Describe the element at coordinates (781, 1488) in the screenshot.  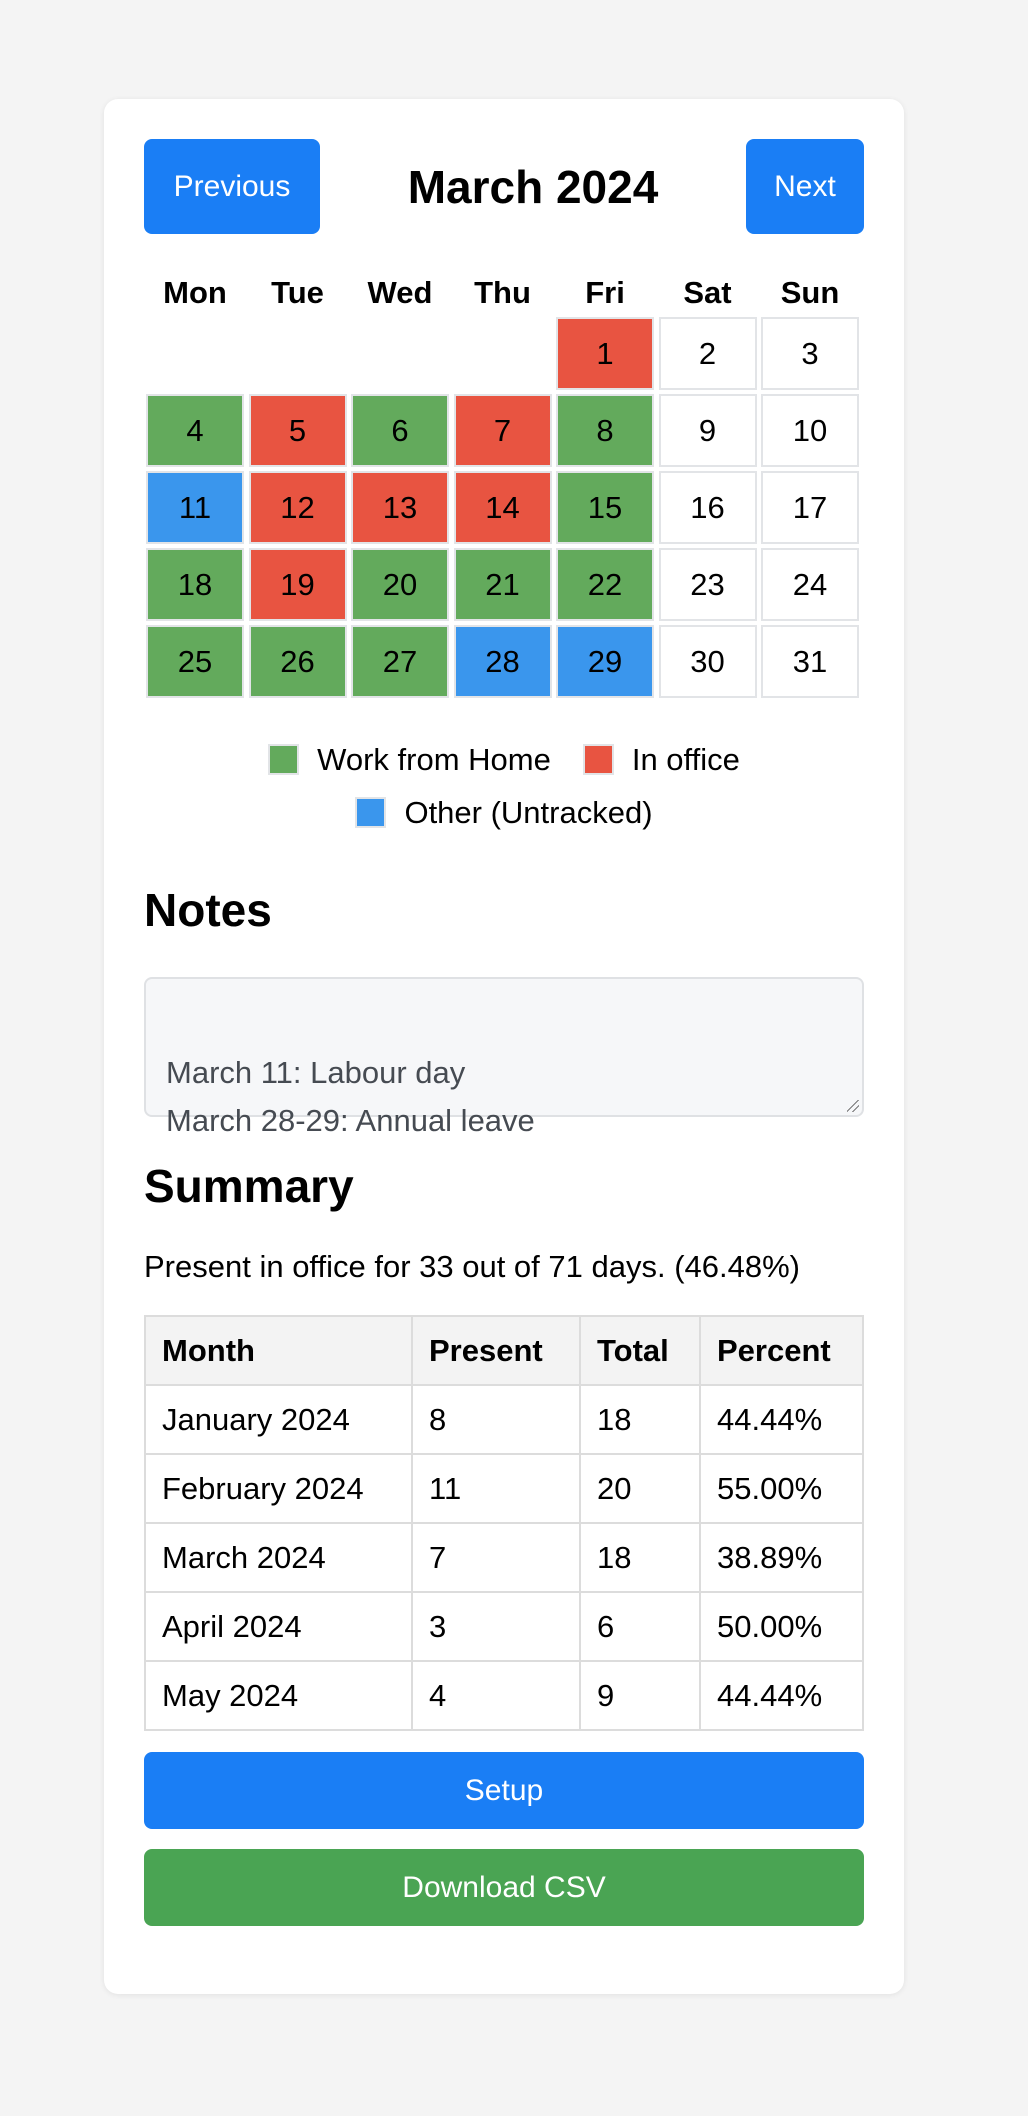
I see `cell-percent: 55.00%` at that location.